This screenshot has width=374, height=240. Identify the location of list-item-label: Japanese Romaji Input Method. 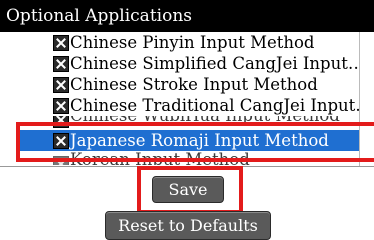
(199, 140).